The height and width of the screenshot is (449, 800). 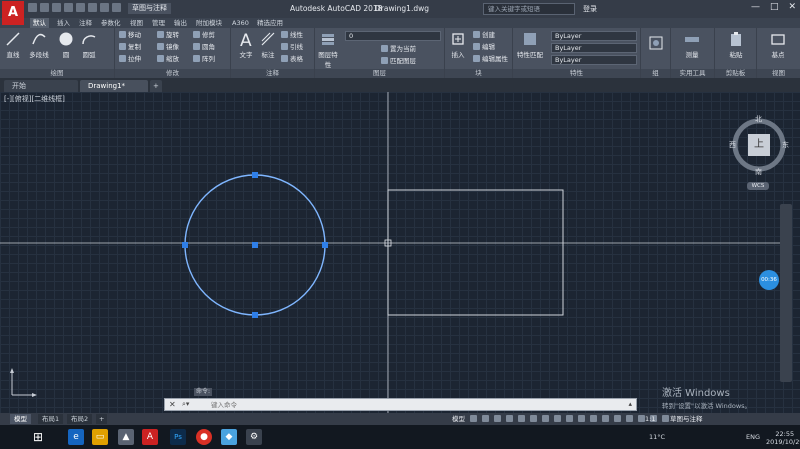 What do you see at coordinates (204, 35) in the screenshot?
I see `trim-tool: 修剪` at bounding box center [204, 35].